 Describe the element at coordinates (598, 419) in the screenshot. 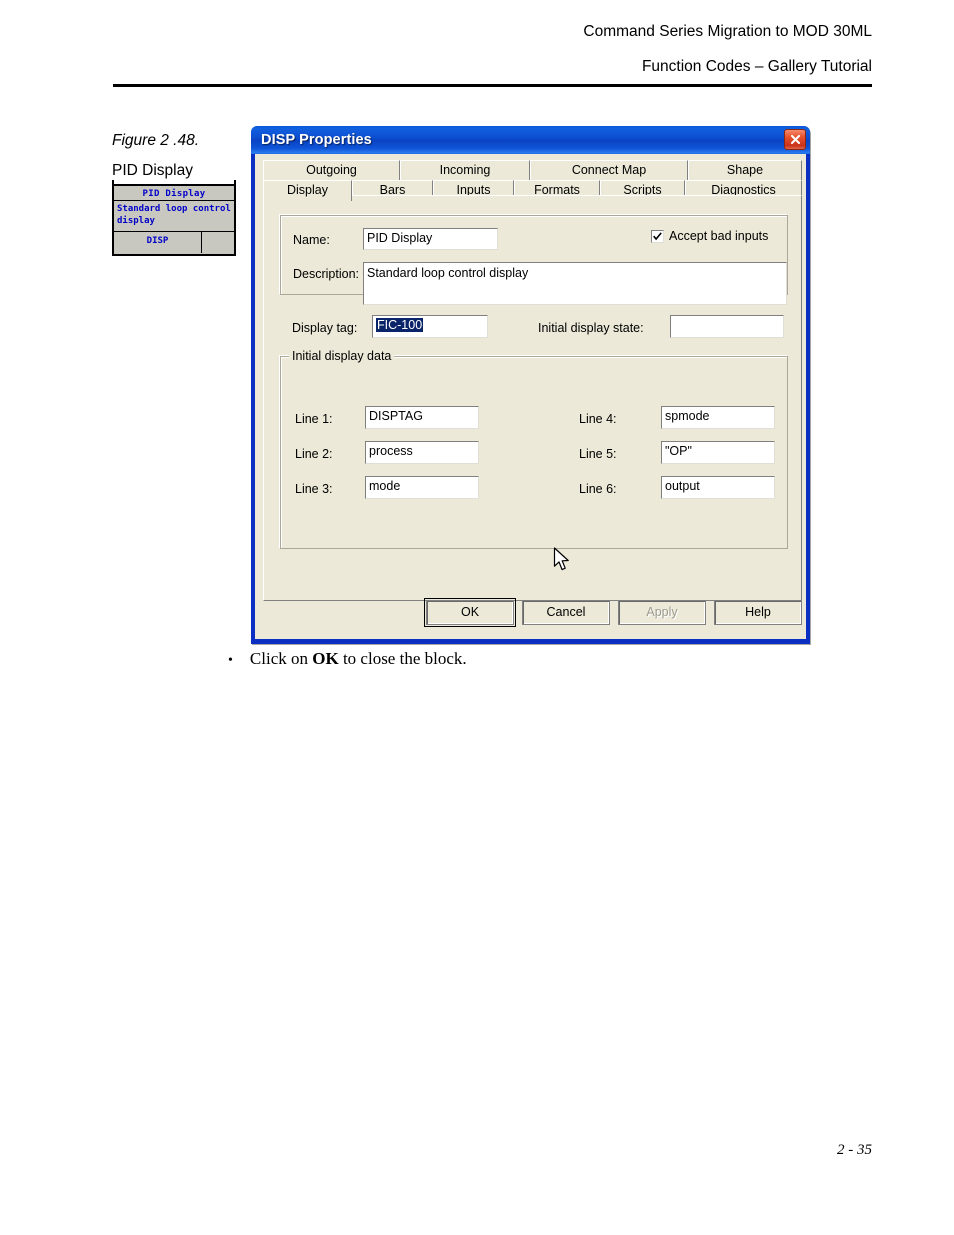

I see `line-4-label: Line 4:` at that location.